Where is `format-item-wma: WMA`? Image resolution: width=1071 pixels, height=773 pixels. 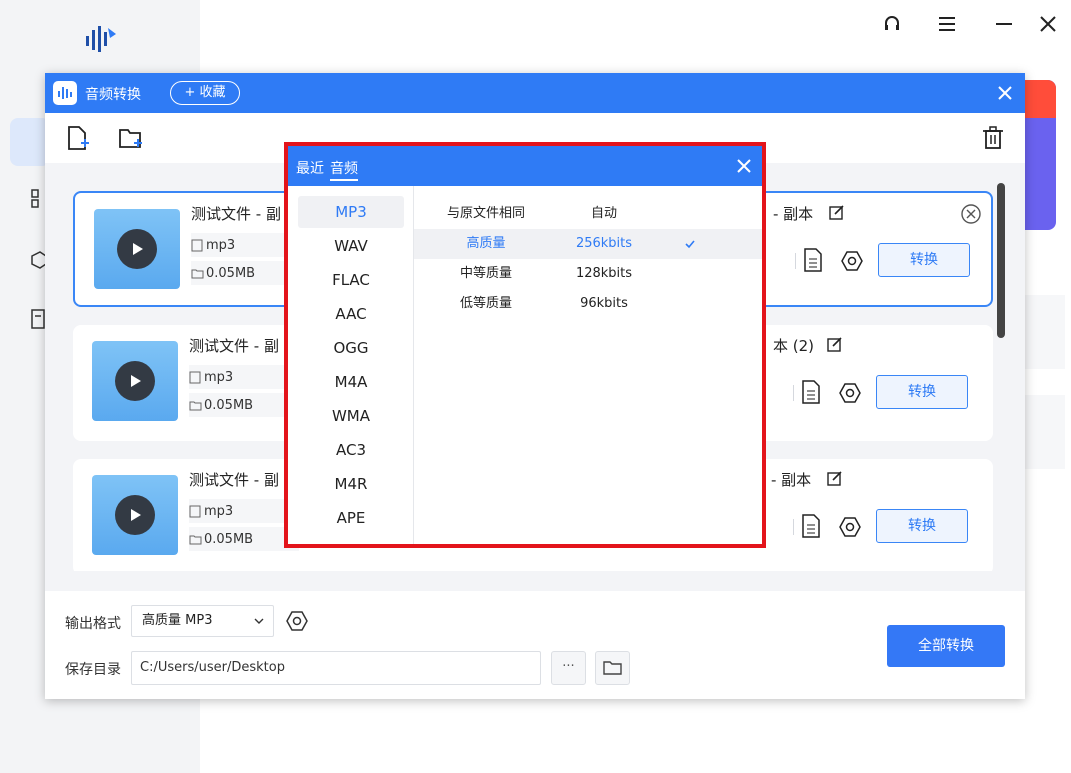
format-item-wma: WMA is located at coordinates (351, 416).